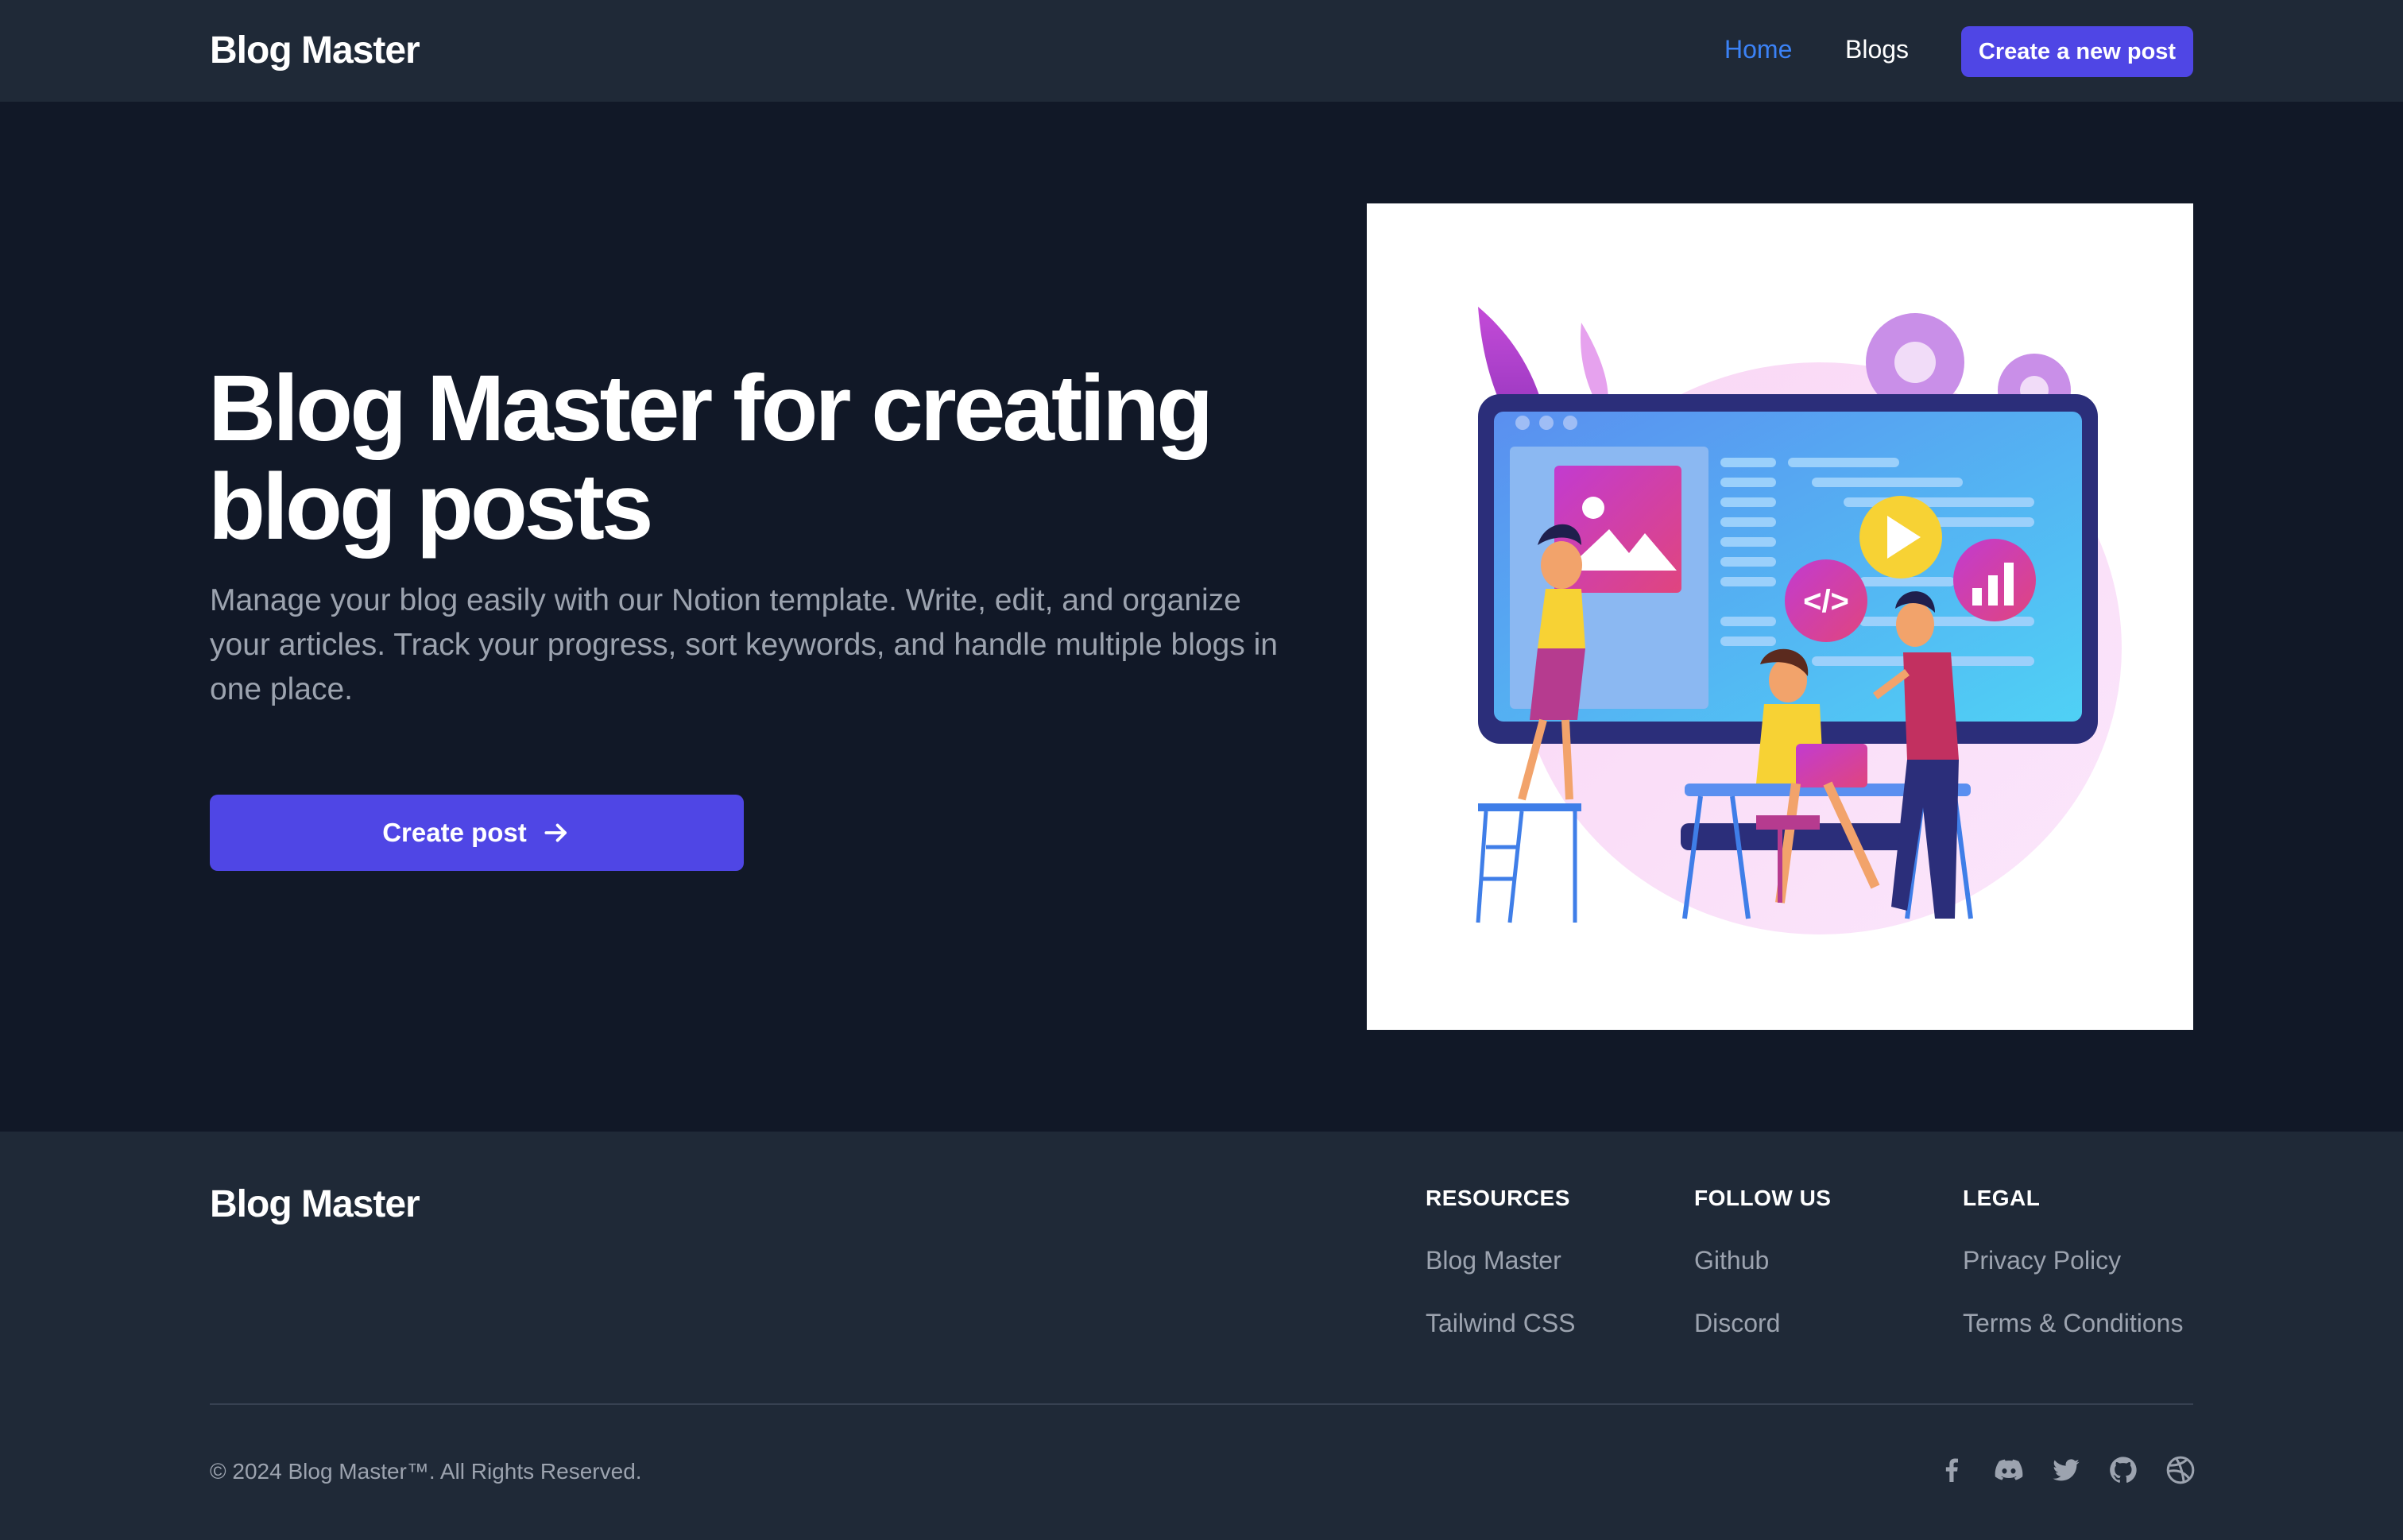 This screenshot has height=1540, width=2403. What do you see at coordinates (2009, 1470) in the screenshot?
I see `discord-icon` at bounding box center [2009, 1470].